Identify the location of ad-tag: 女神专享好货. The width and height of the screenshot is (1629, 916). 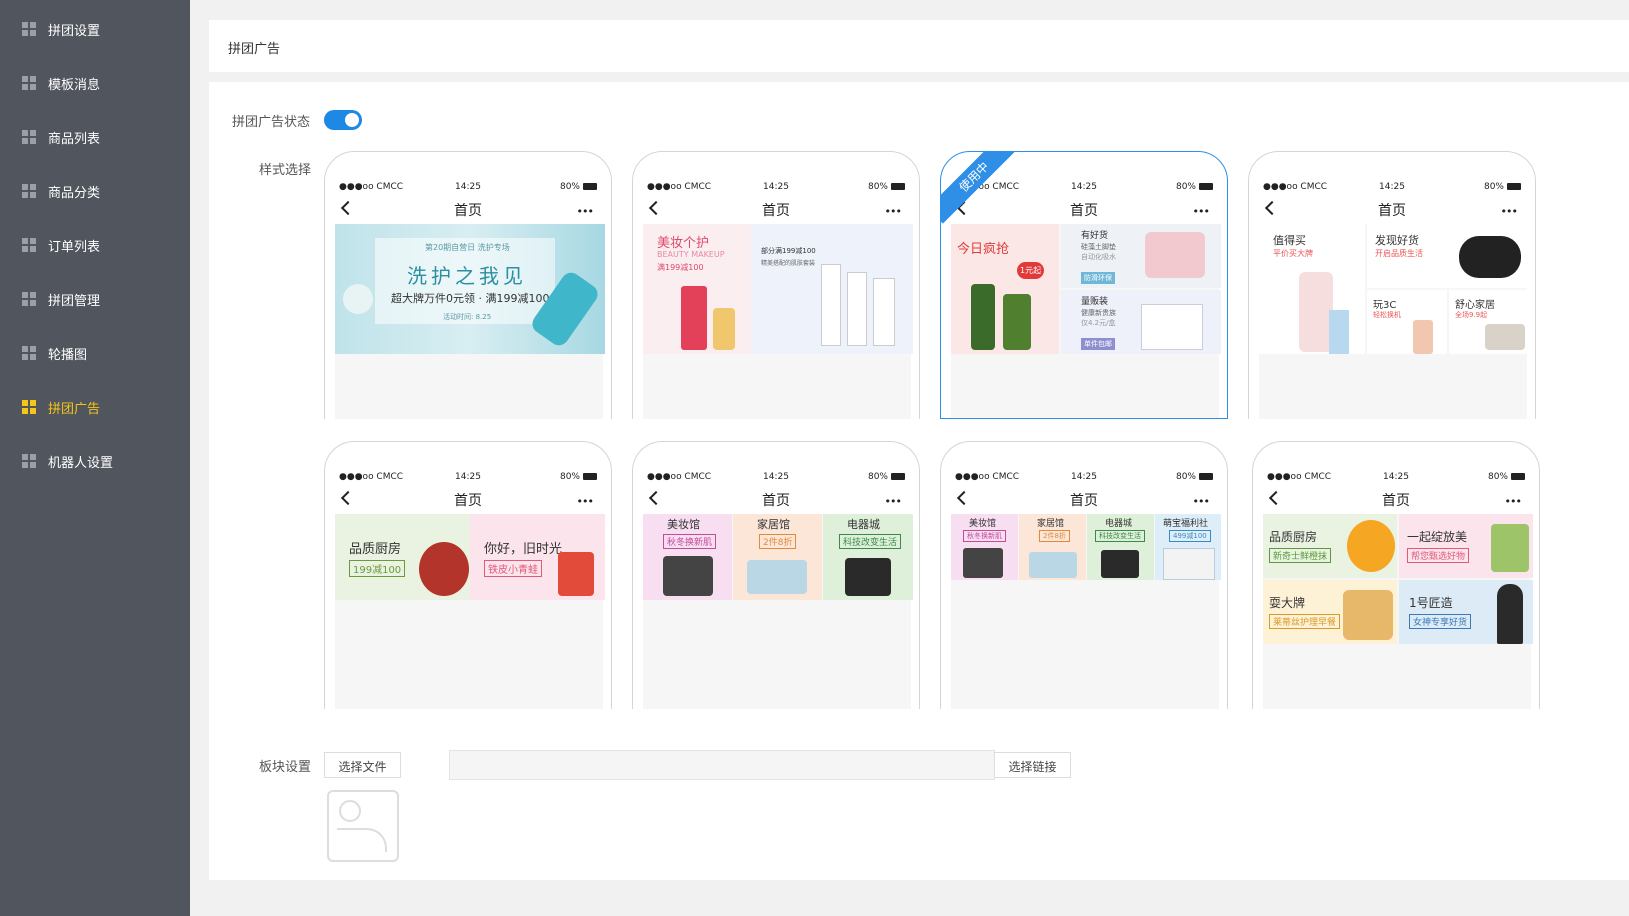
(1440, 621).